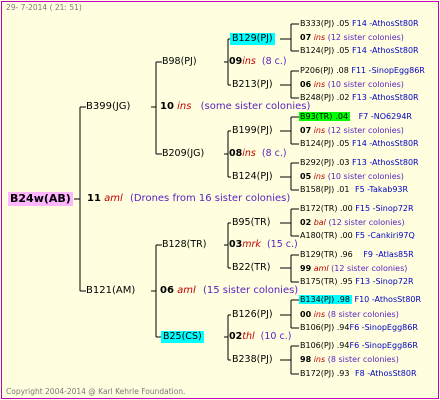 Image resolution: width=440 pixels, height=400 pixels. Describe the element at coordinates (388, 254) in the screenshot. I see `ancestor-link: F9 -Atlas85R` at that location.